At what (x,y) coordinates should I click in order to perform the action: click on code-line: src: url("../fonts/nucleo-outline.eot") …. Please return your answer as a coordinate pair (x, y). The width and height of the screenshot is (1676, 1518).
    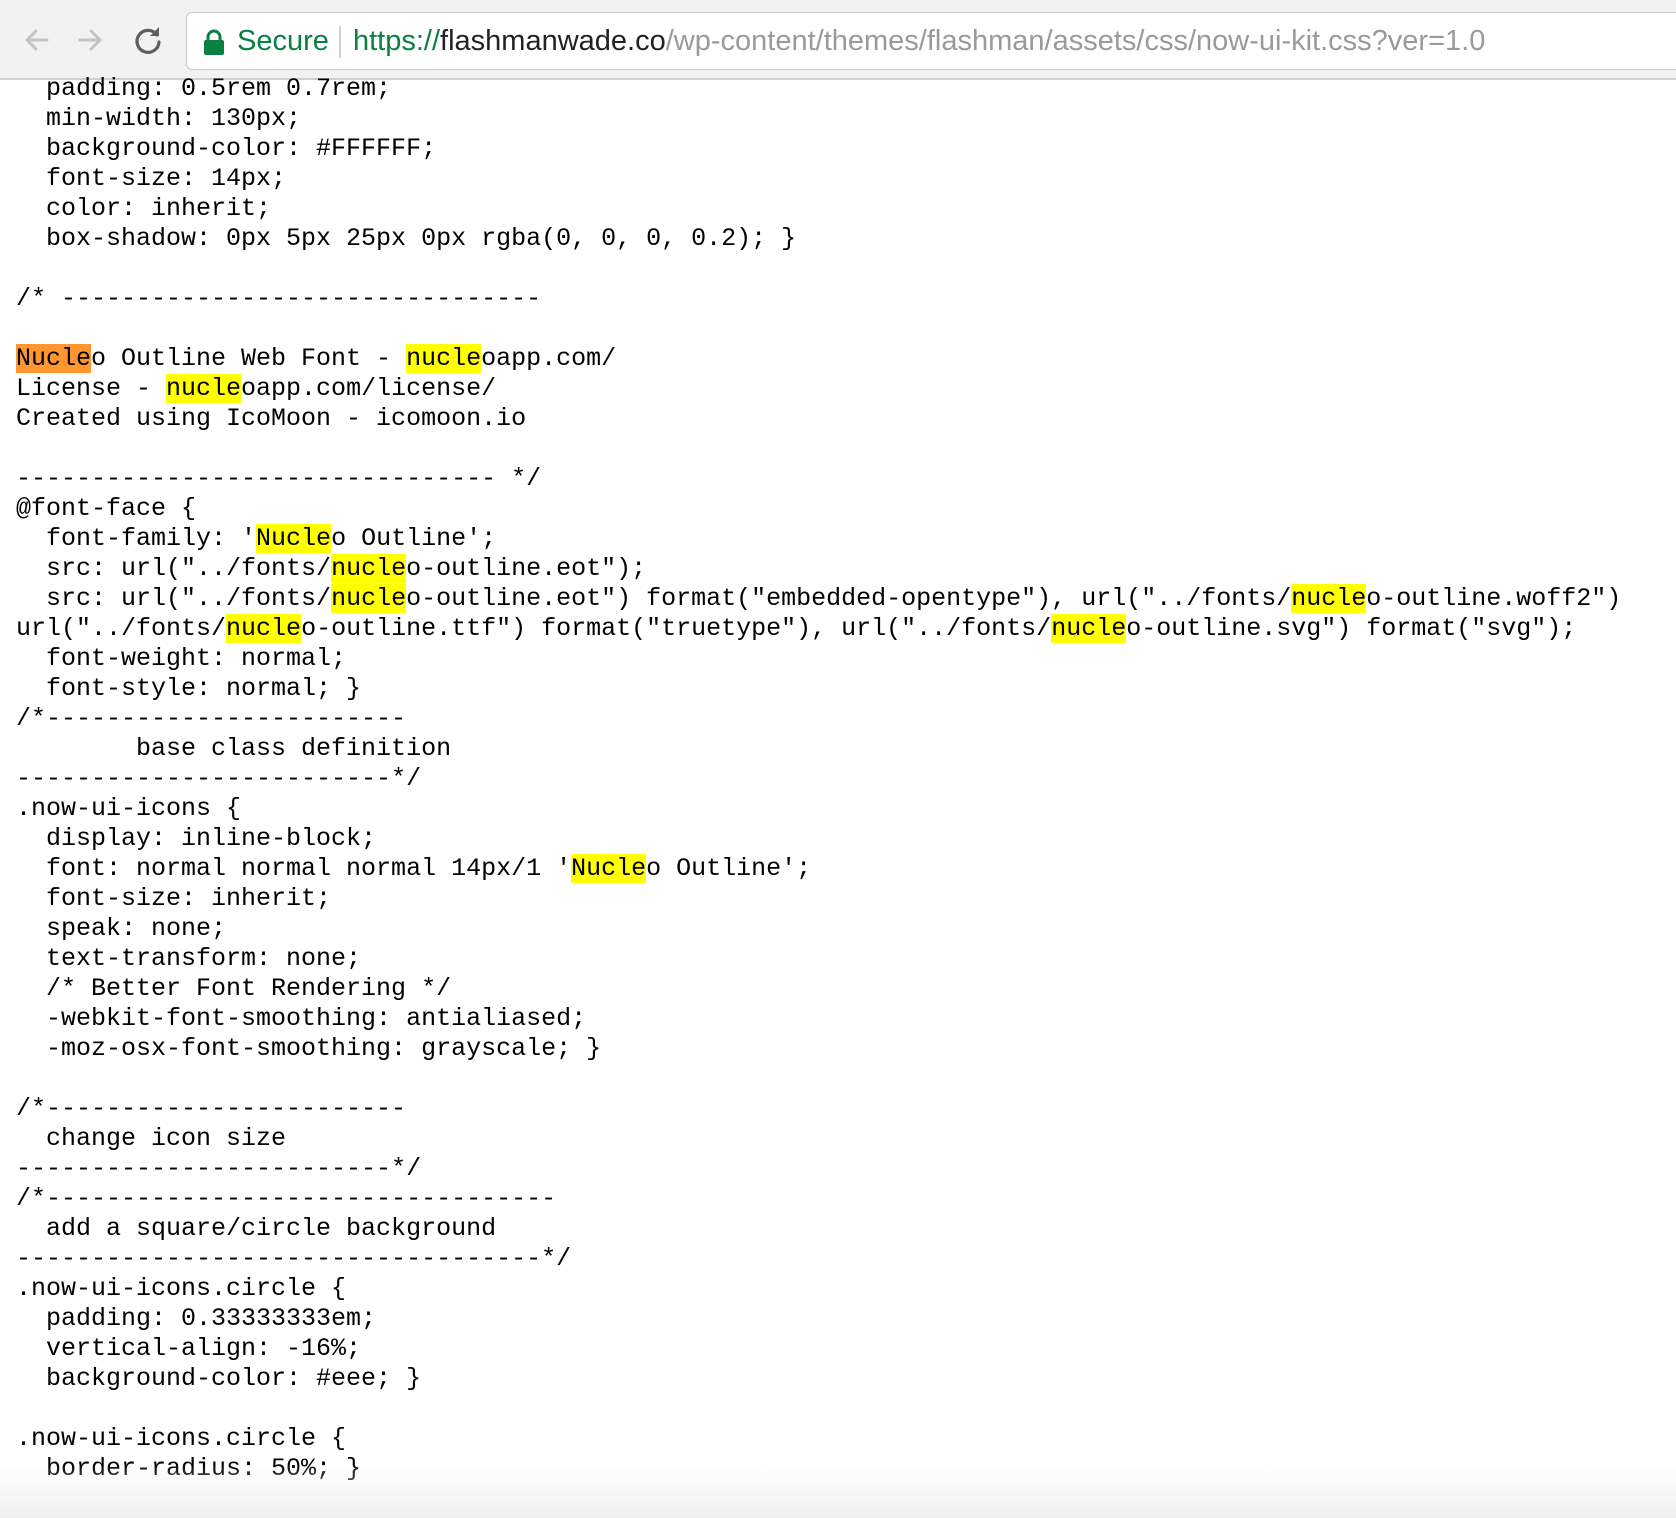
    Looking at the image, I should click on (819, 598).